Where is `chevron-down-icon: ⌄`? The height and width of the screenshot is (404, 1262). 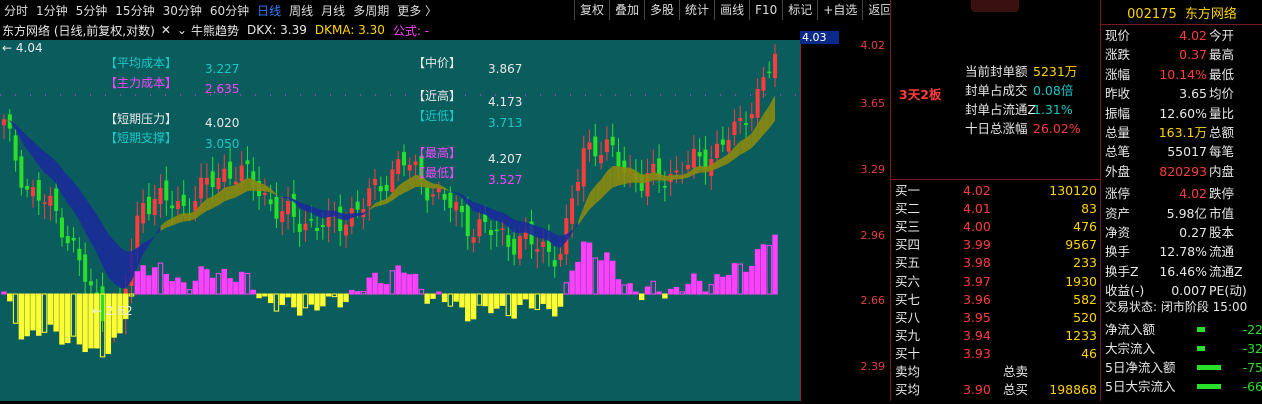
chevron-down-icon: ⌄ is located at coordinates (182, 30).